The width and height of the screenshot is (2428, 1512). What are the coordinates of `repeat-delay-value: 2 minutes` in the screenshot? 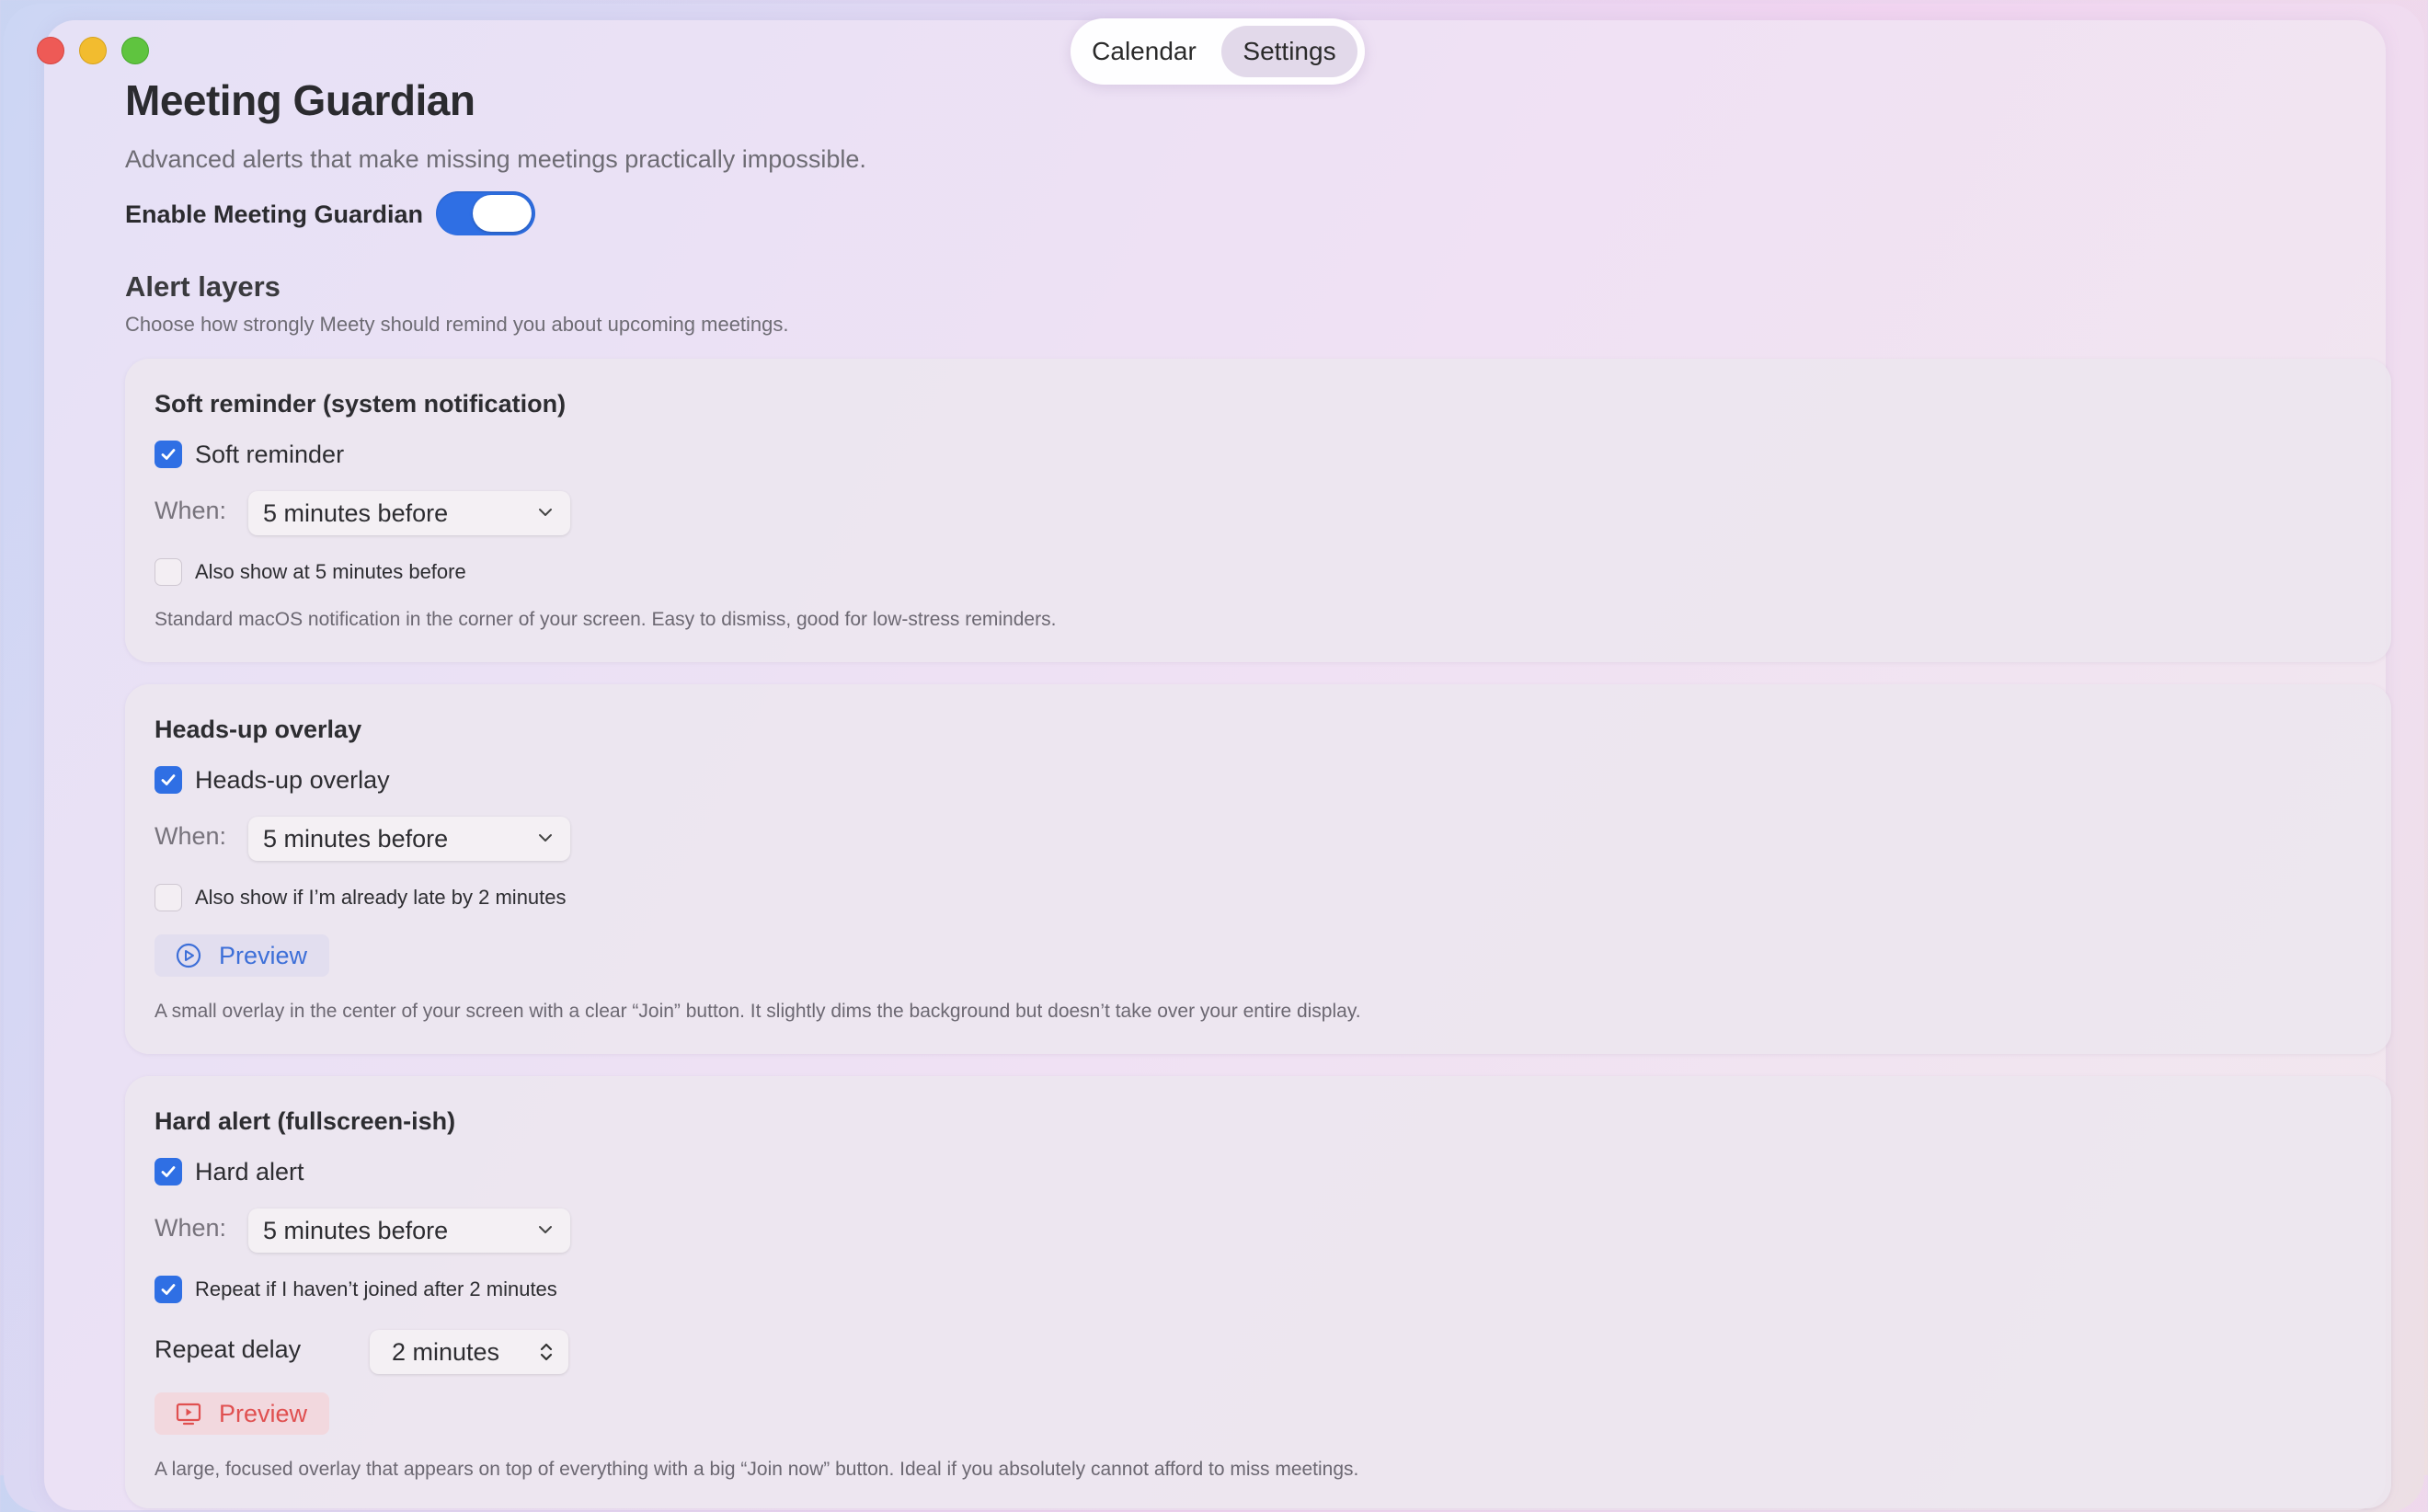 It's located at (446, 1352).